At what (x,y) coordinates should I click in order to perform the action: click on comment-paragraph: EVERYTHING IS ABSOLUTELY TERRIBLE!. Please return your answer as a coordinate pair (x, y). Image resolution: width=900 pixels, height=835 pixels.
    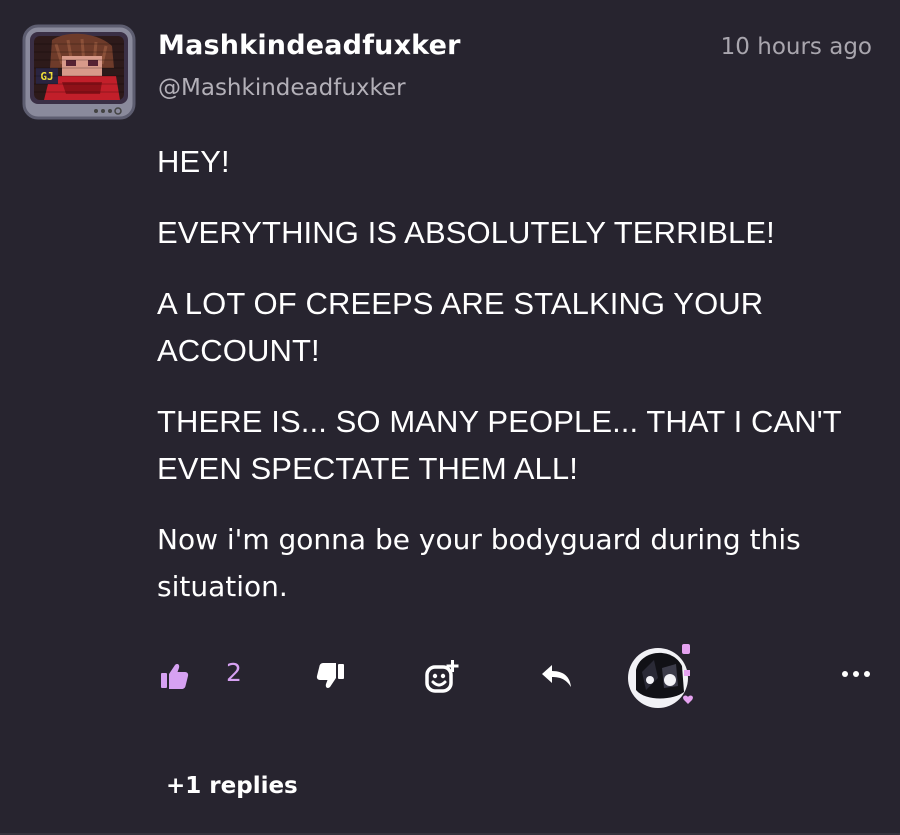
    Looking at the image, I should click on (466, 232).